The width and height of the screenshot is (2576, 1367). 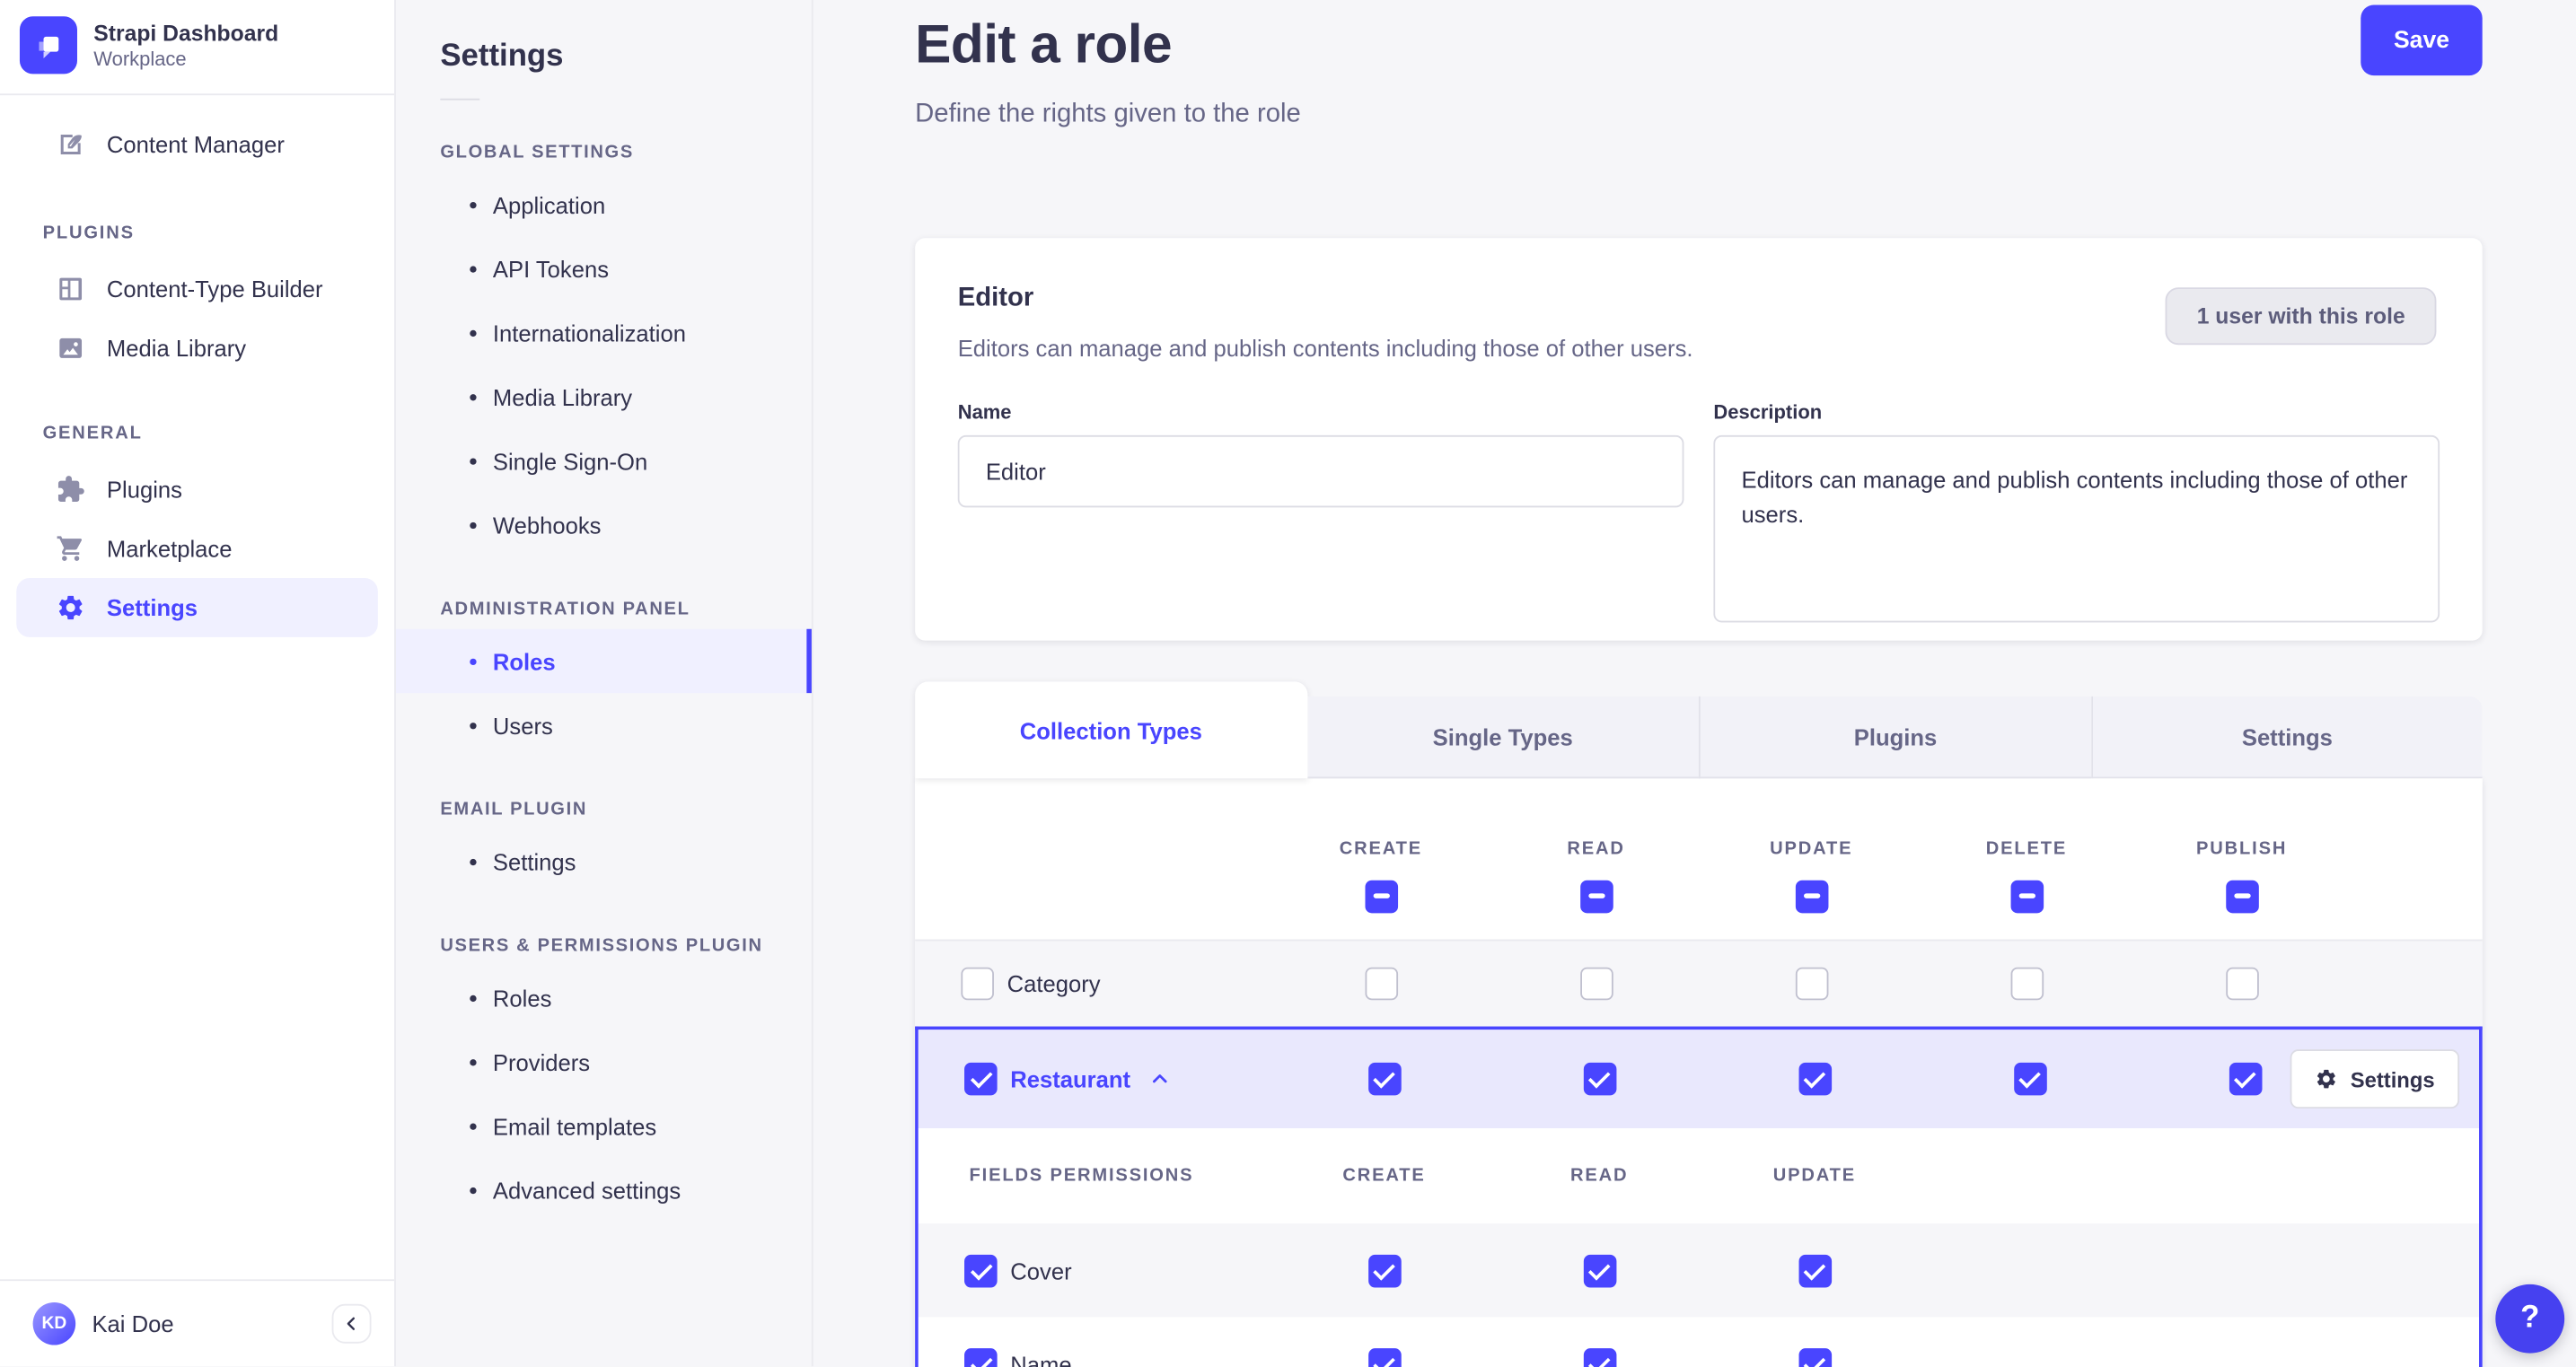 I want to click on cover-row-checkbox, so click(x=981, y=1270).